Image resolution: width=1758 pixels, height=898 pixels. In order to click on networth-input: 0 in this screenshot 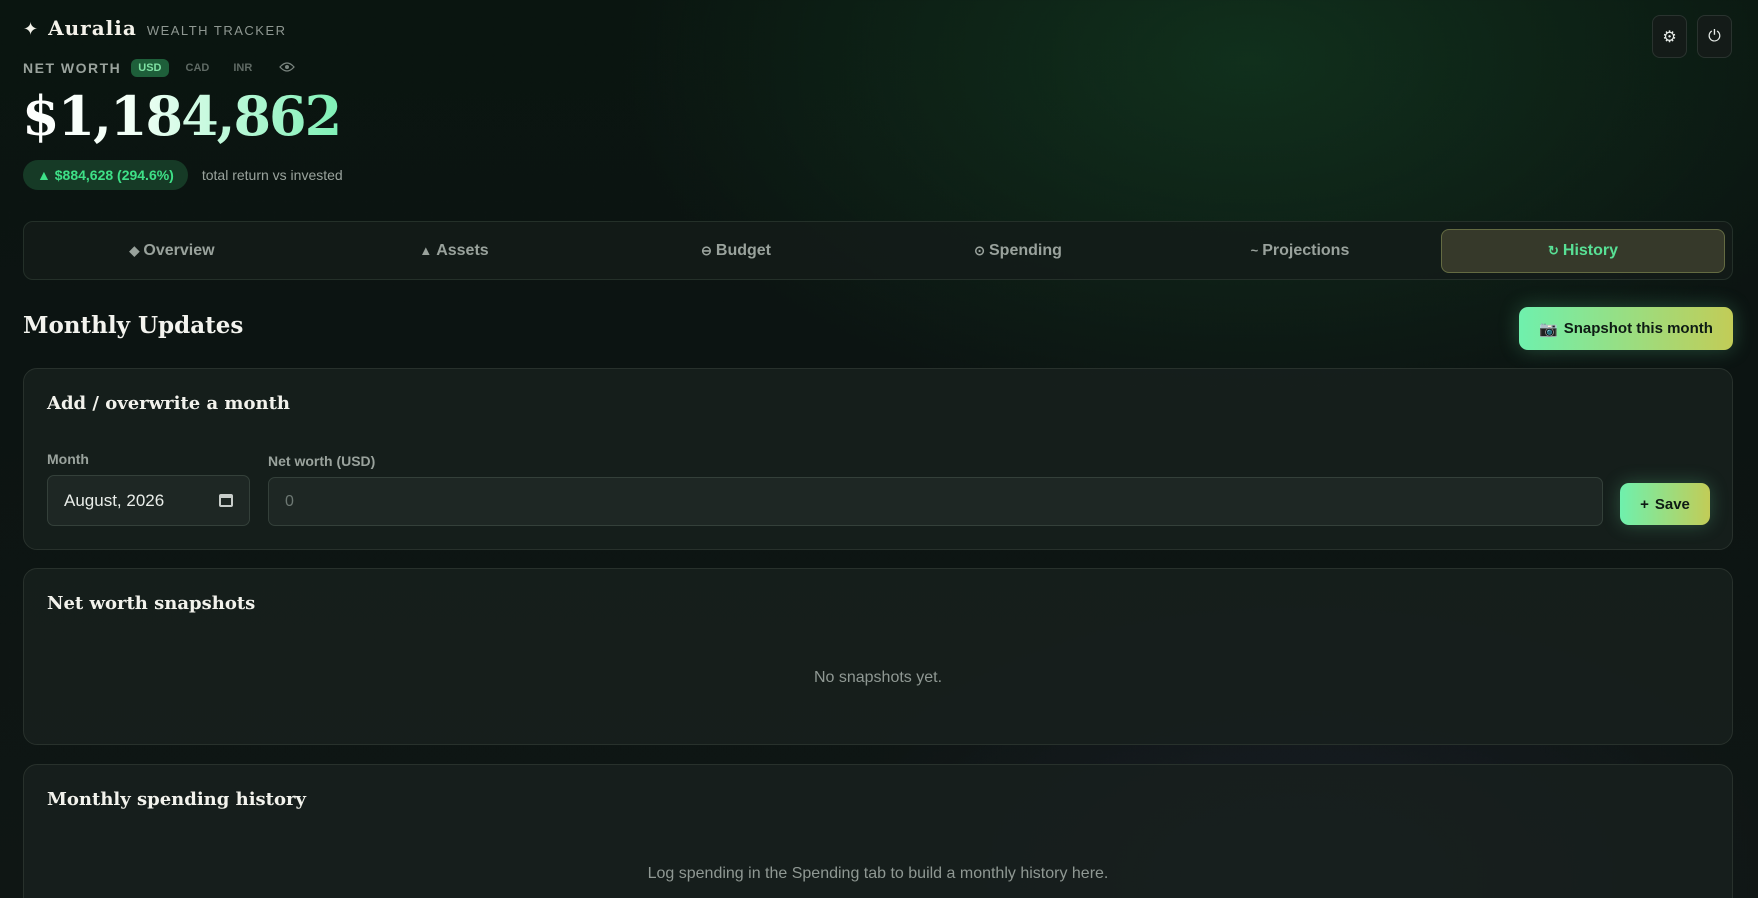, I will do `click(935, 501)`.